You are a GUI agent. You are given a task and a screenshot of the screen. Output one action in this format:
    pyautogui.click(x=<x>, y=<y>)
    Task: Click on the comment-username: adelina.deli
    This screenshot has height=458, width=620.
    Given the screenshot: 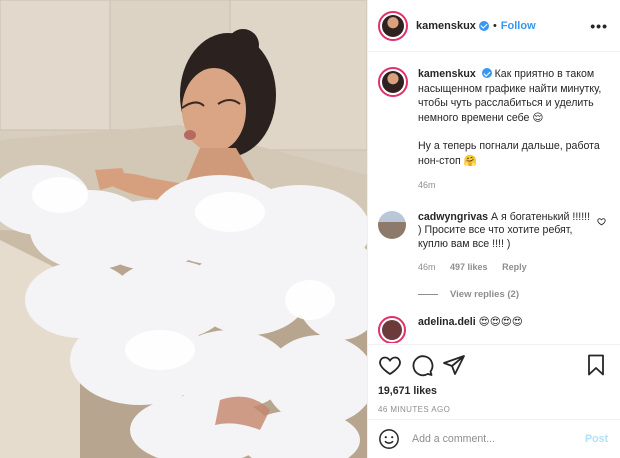 What is the action you would take?
    pyautogui.click(x=447, y=322)
    